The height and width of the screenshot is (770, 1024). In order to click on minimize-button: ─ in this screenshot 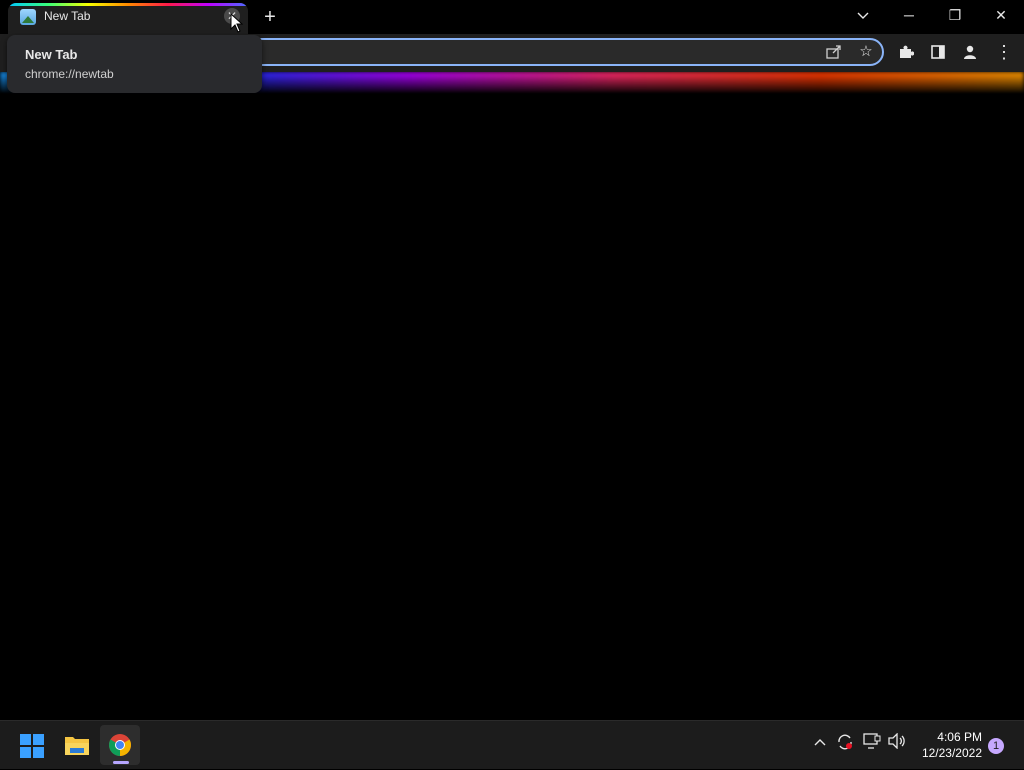, I will do `click(909, 15)`.